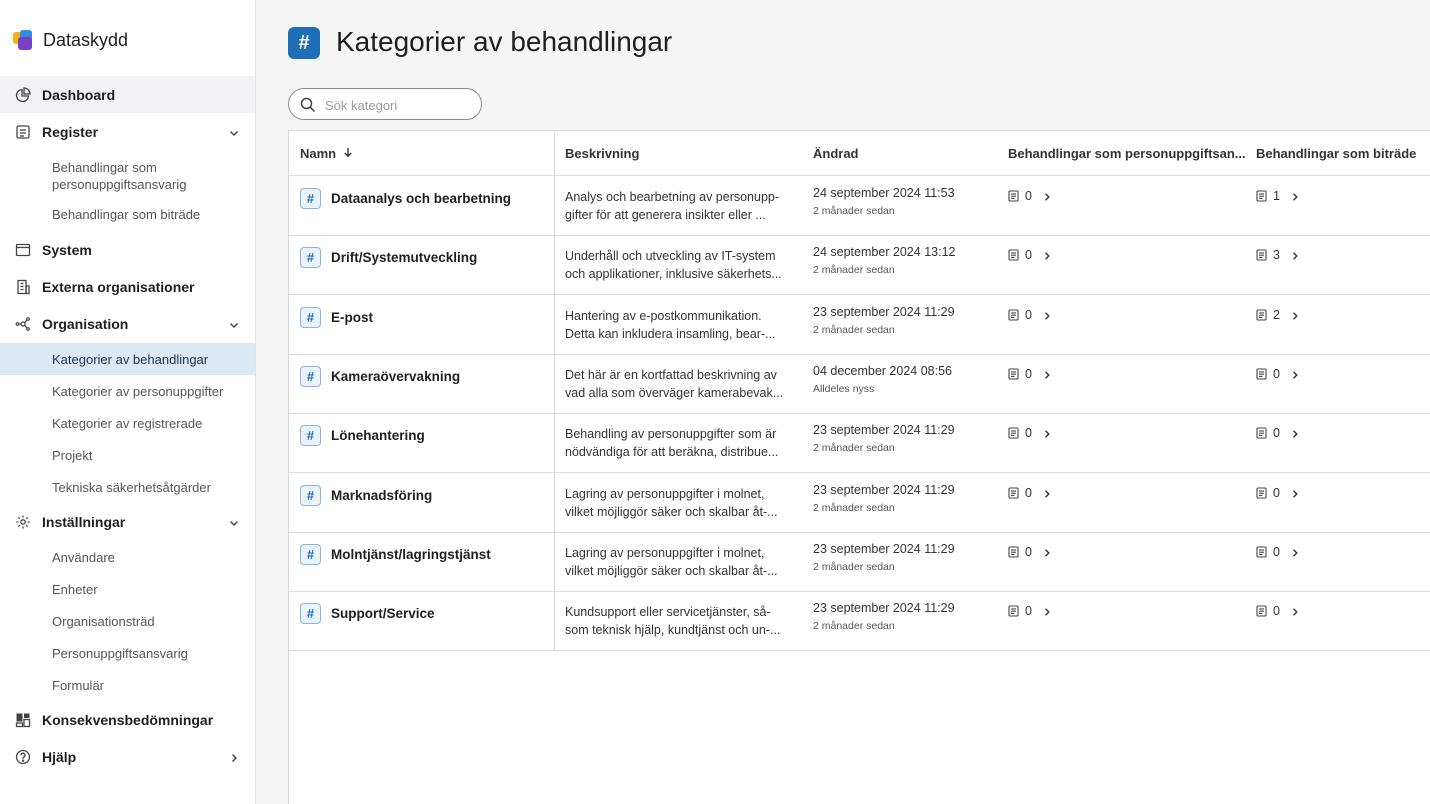 The image size is (1430, 804). I want to click on category-name: Marknadsföring, so click(381, 495).